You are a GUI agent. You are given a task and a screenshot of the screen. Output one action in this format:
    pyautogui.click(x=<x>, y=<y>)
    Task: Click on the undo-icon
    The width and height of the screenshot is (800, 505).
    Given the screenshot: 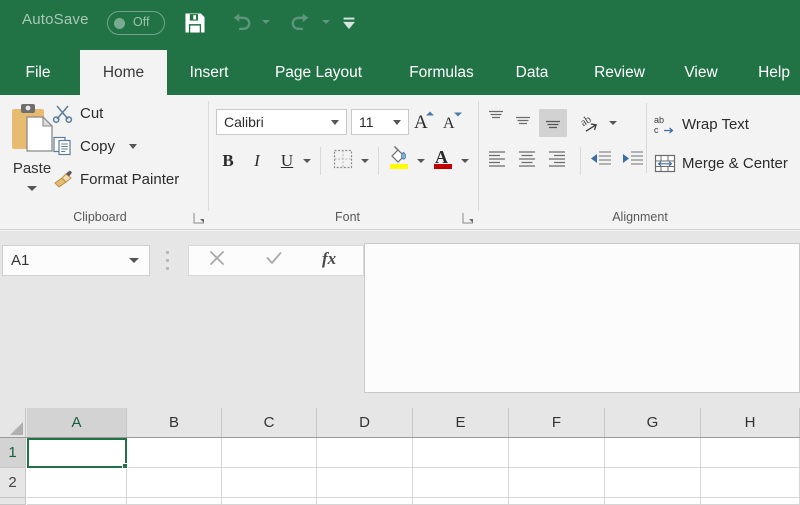 What is the action you would take?
    pyautogui.click(x=241, y=25)
    